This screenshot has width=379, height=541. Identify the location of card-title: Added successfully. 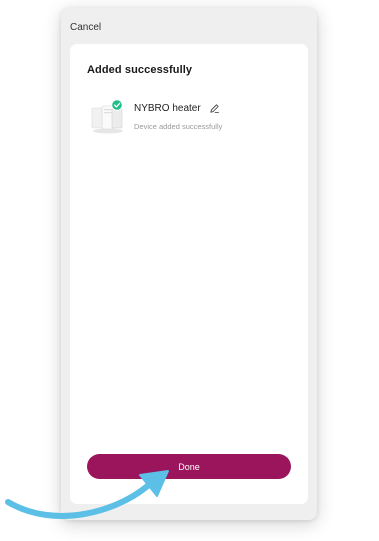
(140, 70).